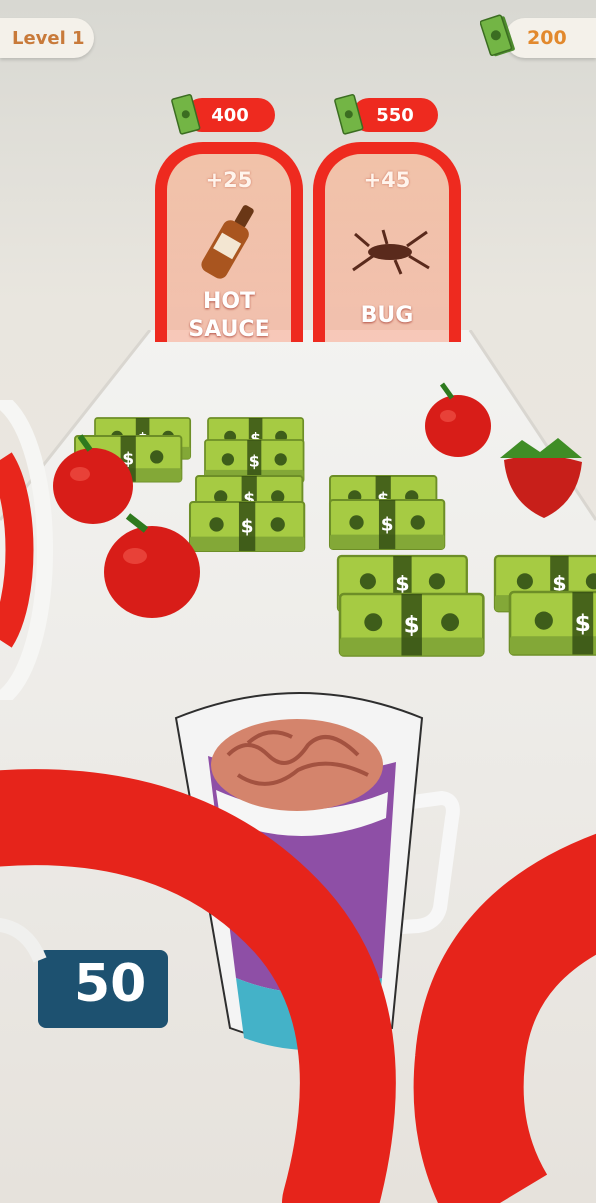 The image size is (596, 1203). Describe the element at coordinates (547, 38) in the screenshot. I see `money-value: 200` at that location.